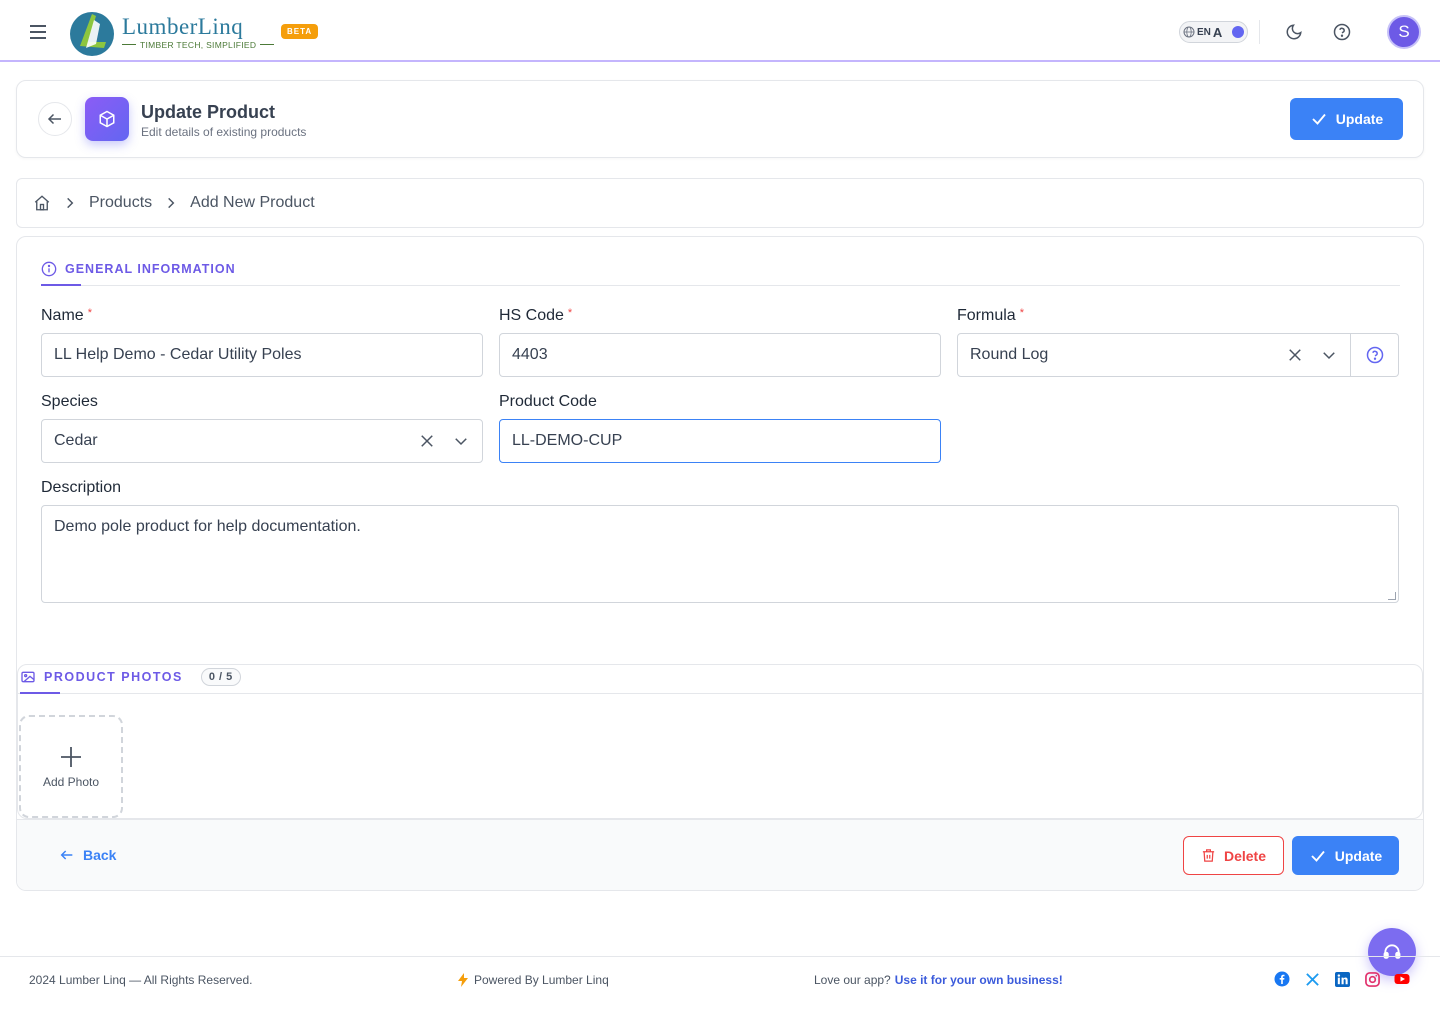 Image resolution: width=1440 pixels, height=1011 pixels. I want to click on breadcrumb: Products Add New Product, so click(720, 203).